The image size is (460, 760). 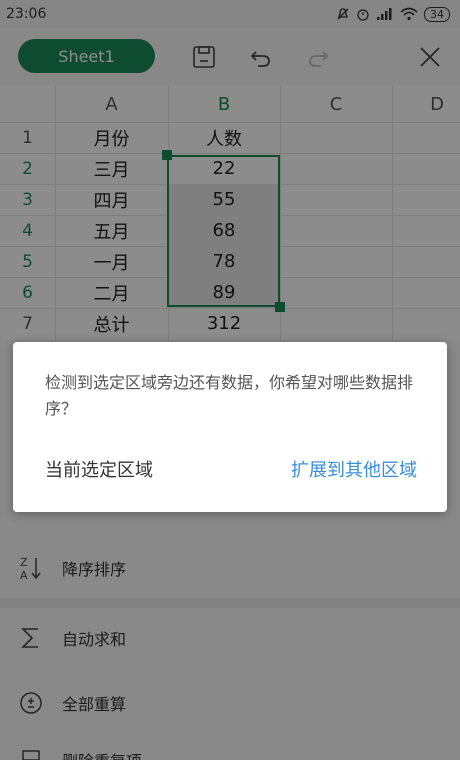 What do you see at coordinates (354, 469) in the screenshot?
I see `expand-selection-button: 扩展到其他区域` at bounding box center [354, 469].